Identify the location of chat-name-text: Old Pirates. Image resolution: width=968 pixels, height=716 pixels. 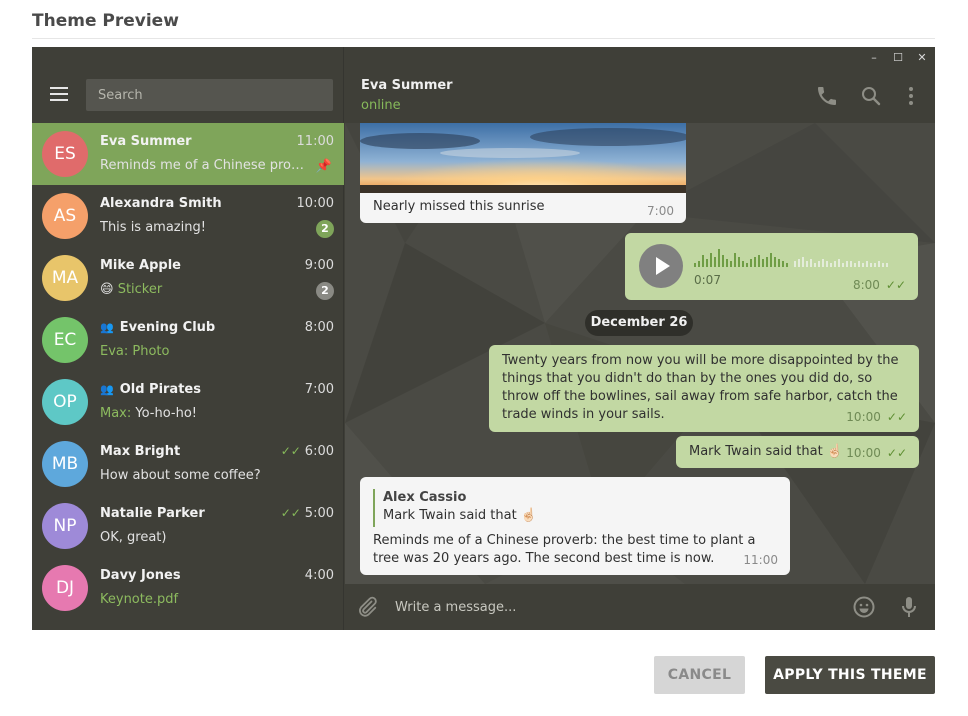
(160, 389).